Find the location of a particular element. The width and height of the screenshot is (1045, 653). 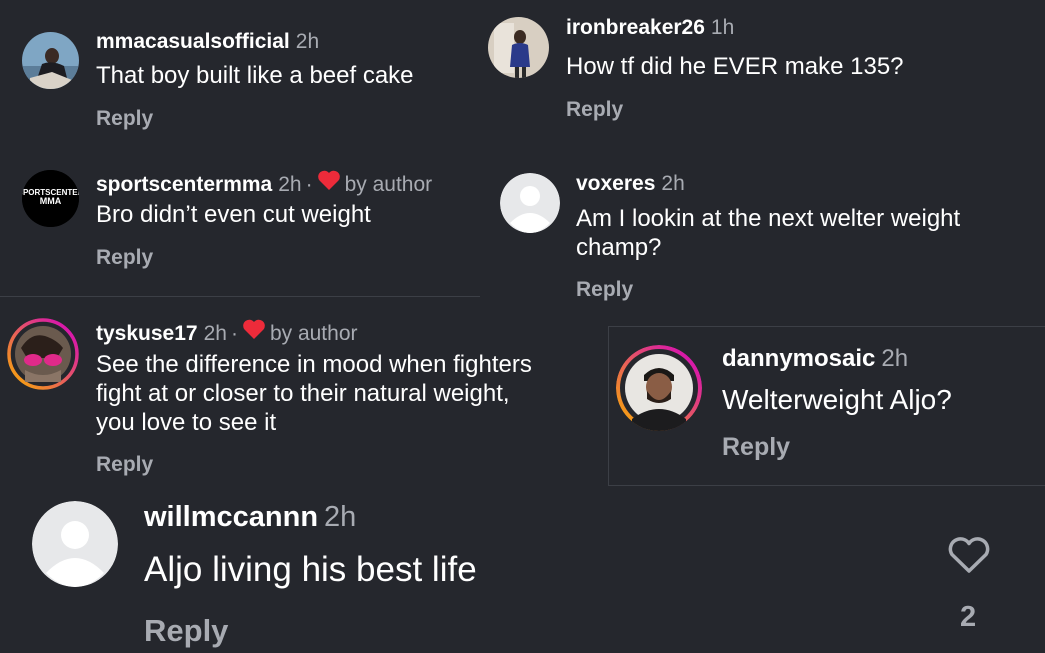

username: ironbreaker26 is located at coordinates (635, 28).